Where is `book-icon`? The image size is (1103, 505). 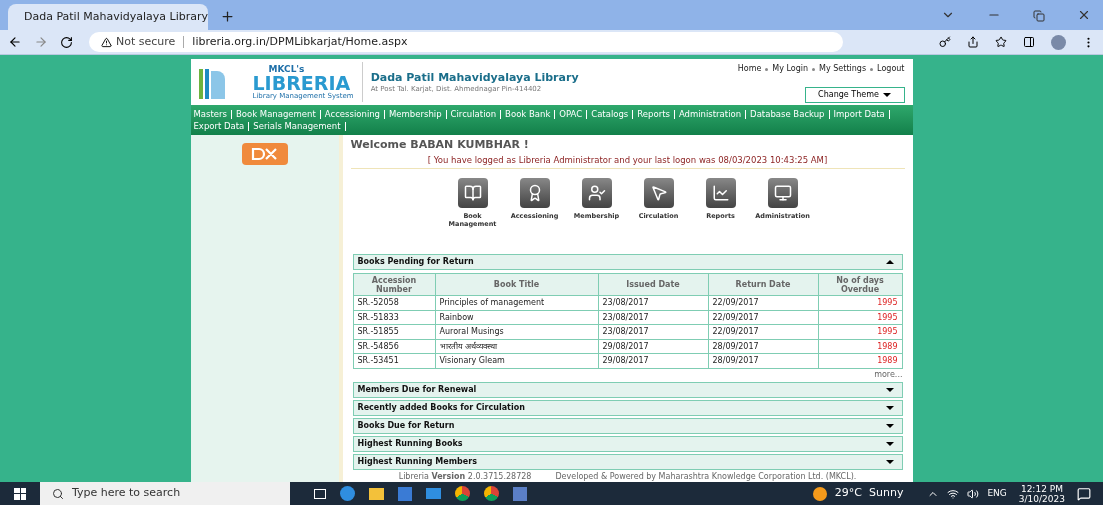
book-icon is located at coordinates (472, 193).